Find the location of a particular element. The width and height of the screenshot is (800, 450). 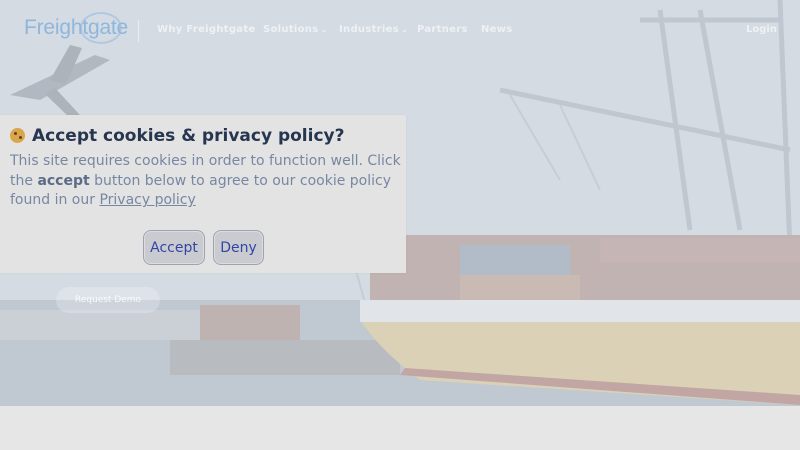

cookie-dialog-title: Accept cookies & privacy policy? is located at coordinates (177, 136).